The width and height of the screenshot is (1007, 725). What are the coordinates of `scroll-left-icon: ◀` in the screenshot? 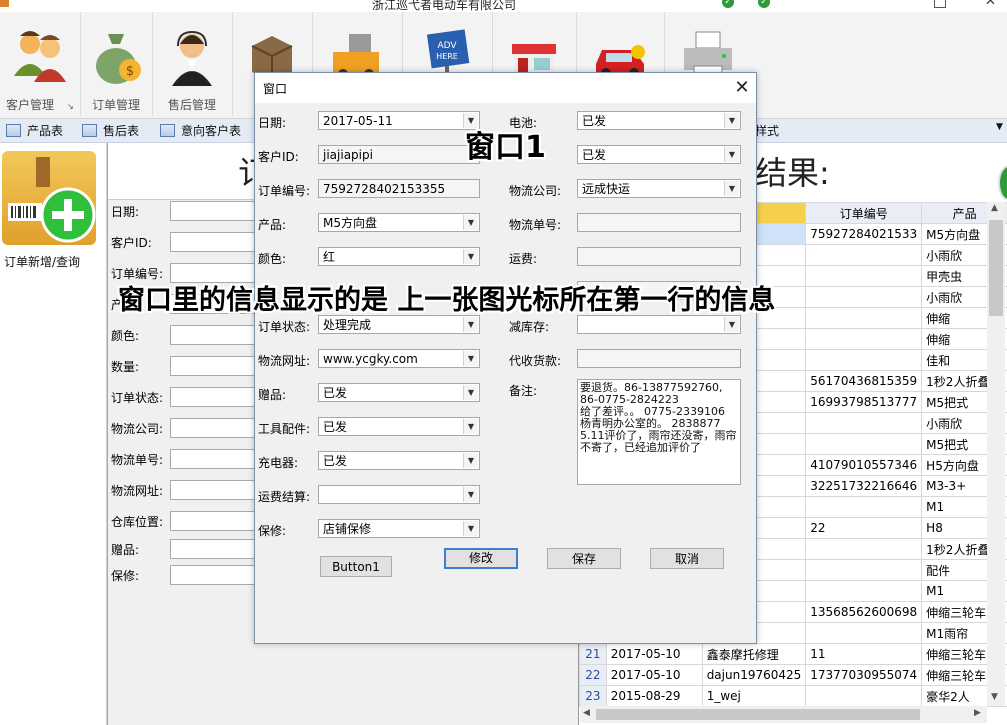 It's located at (586, 713).